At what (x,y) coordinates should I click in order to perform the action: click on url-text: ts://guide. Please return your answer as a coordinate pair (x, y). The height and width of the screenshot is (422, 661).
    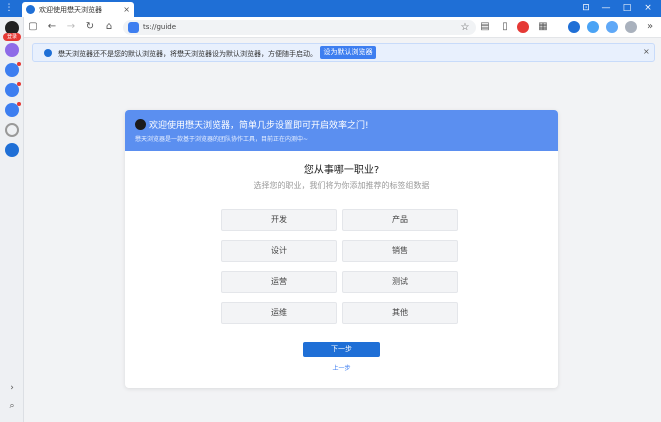
    Looking at the image, I should click on (159, 27).